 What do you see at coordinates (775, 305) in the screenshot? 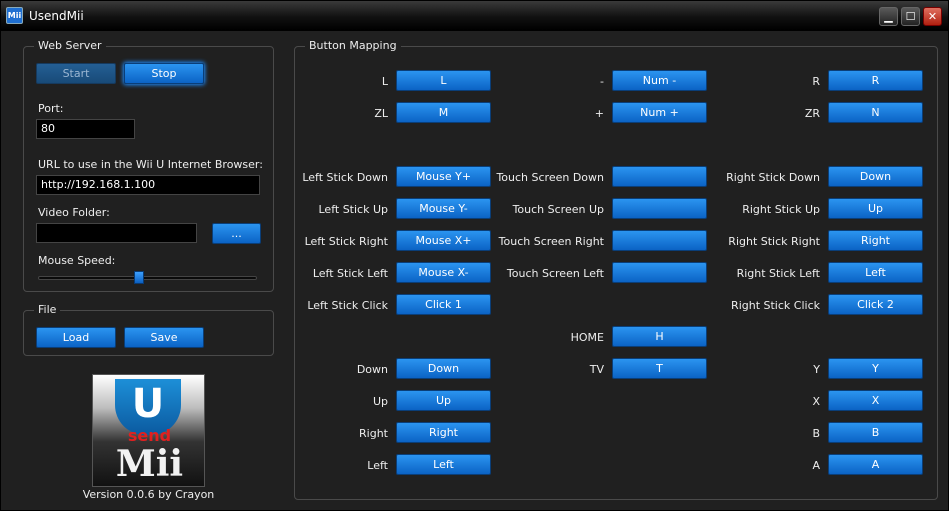
I see `map-label-right-stick-click: Right Stick Click` at bounding box center [775, 305].